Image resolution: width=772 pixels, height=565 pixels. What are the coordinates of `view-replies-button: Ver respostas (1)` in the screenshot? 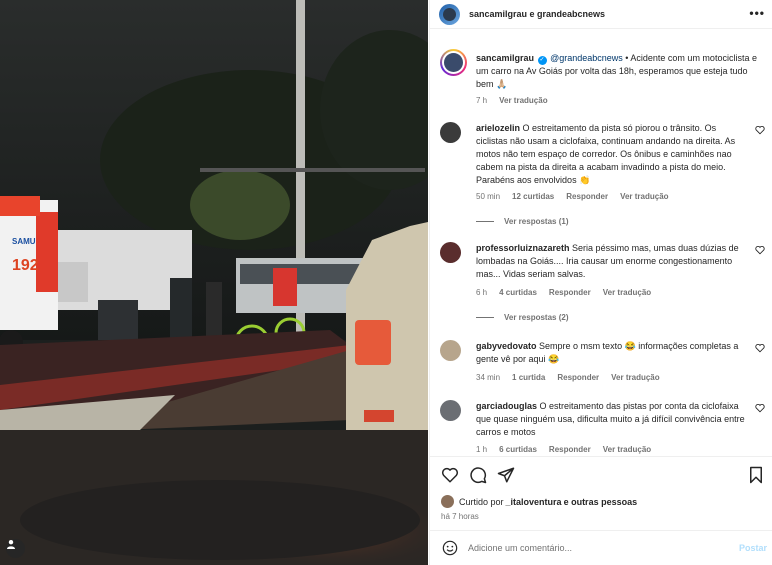 It's located at (522, 221).